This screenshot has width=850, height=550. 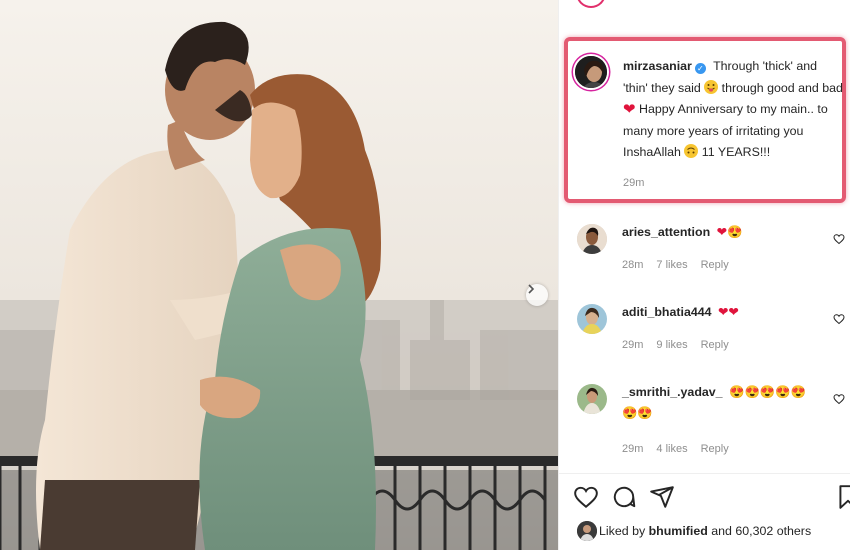 What do you see at coordinates (537, 295) in the screenshot?
I see `next-image-button` at bounding box center [537, 295].